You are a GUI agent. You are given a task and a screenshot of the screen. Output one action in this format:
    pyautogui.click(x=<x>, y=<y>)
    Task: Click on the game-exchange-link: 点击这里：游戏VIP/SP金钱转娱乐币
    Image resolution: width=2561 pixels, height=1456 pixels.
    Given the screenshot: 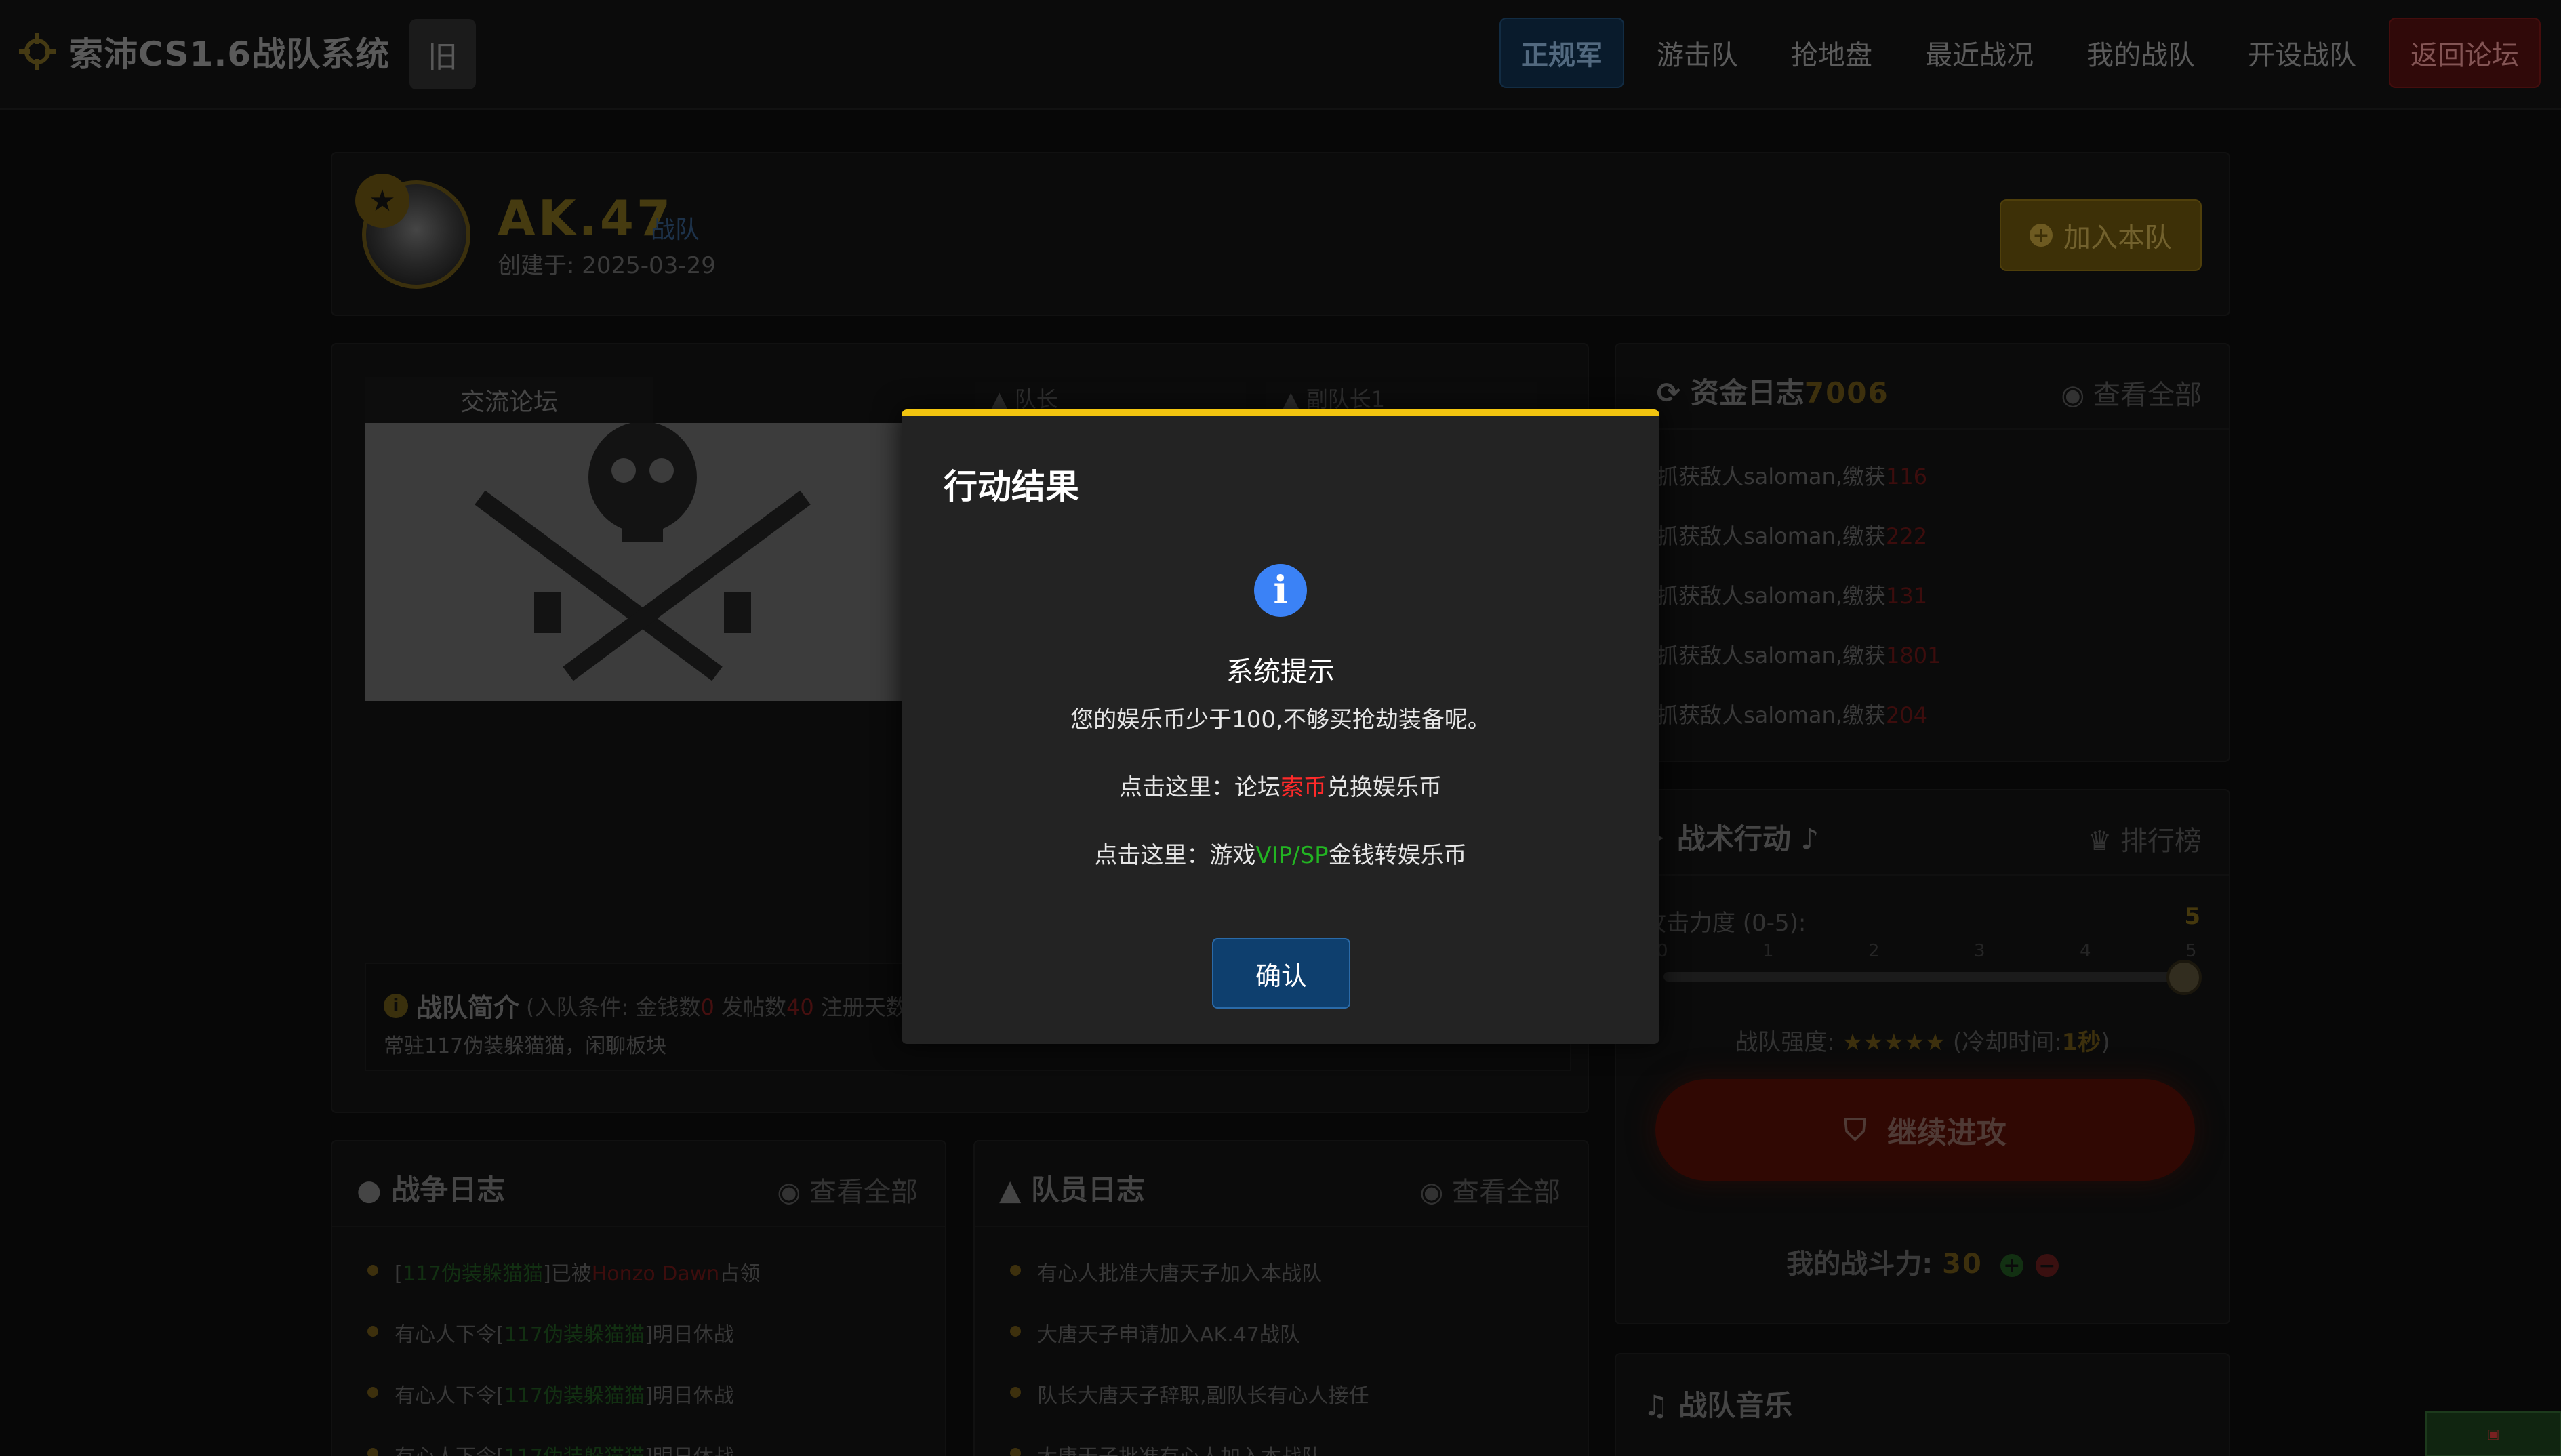 What is the action you would take?
    pyautogui.click(x=1280, y=853)
    